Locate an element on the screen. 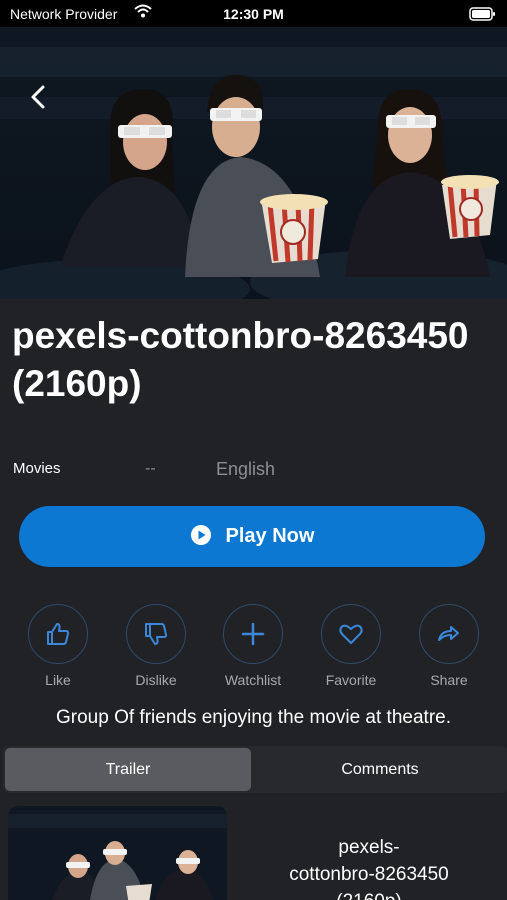 The height and width of the screenshot is (900, 507). battery-icon is located at coordinates (483, 15).